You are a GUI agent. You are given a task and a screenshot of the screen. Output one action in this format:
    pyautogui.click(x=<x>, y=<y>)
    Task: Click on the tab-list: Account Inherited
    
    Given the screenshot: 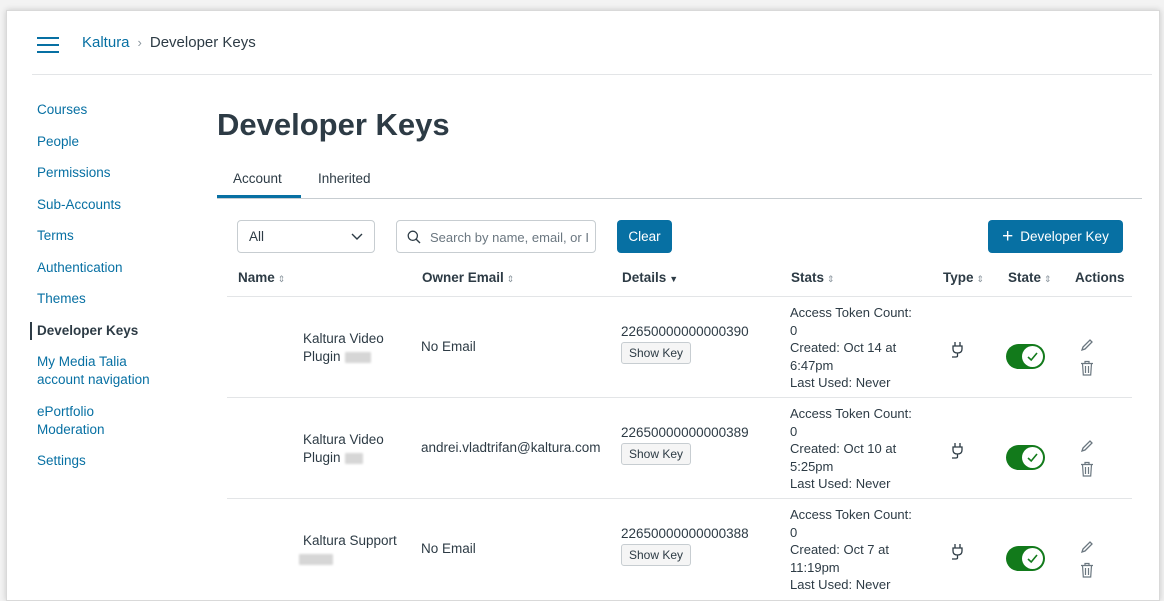 What is the action you would take?
    pyautogui.click(x=679, y=180)
    